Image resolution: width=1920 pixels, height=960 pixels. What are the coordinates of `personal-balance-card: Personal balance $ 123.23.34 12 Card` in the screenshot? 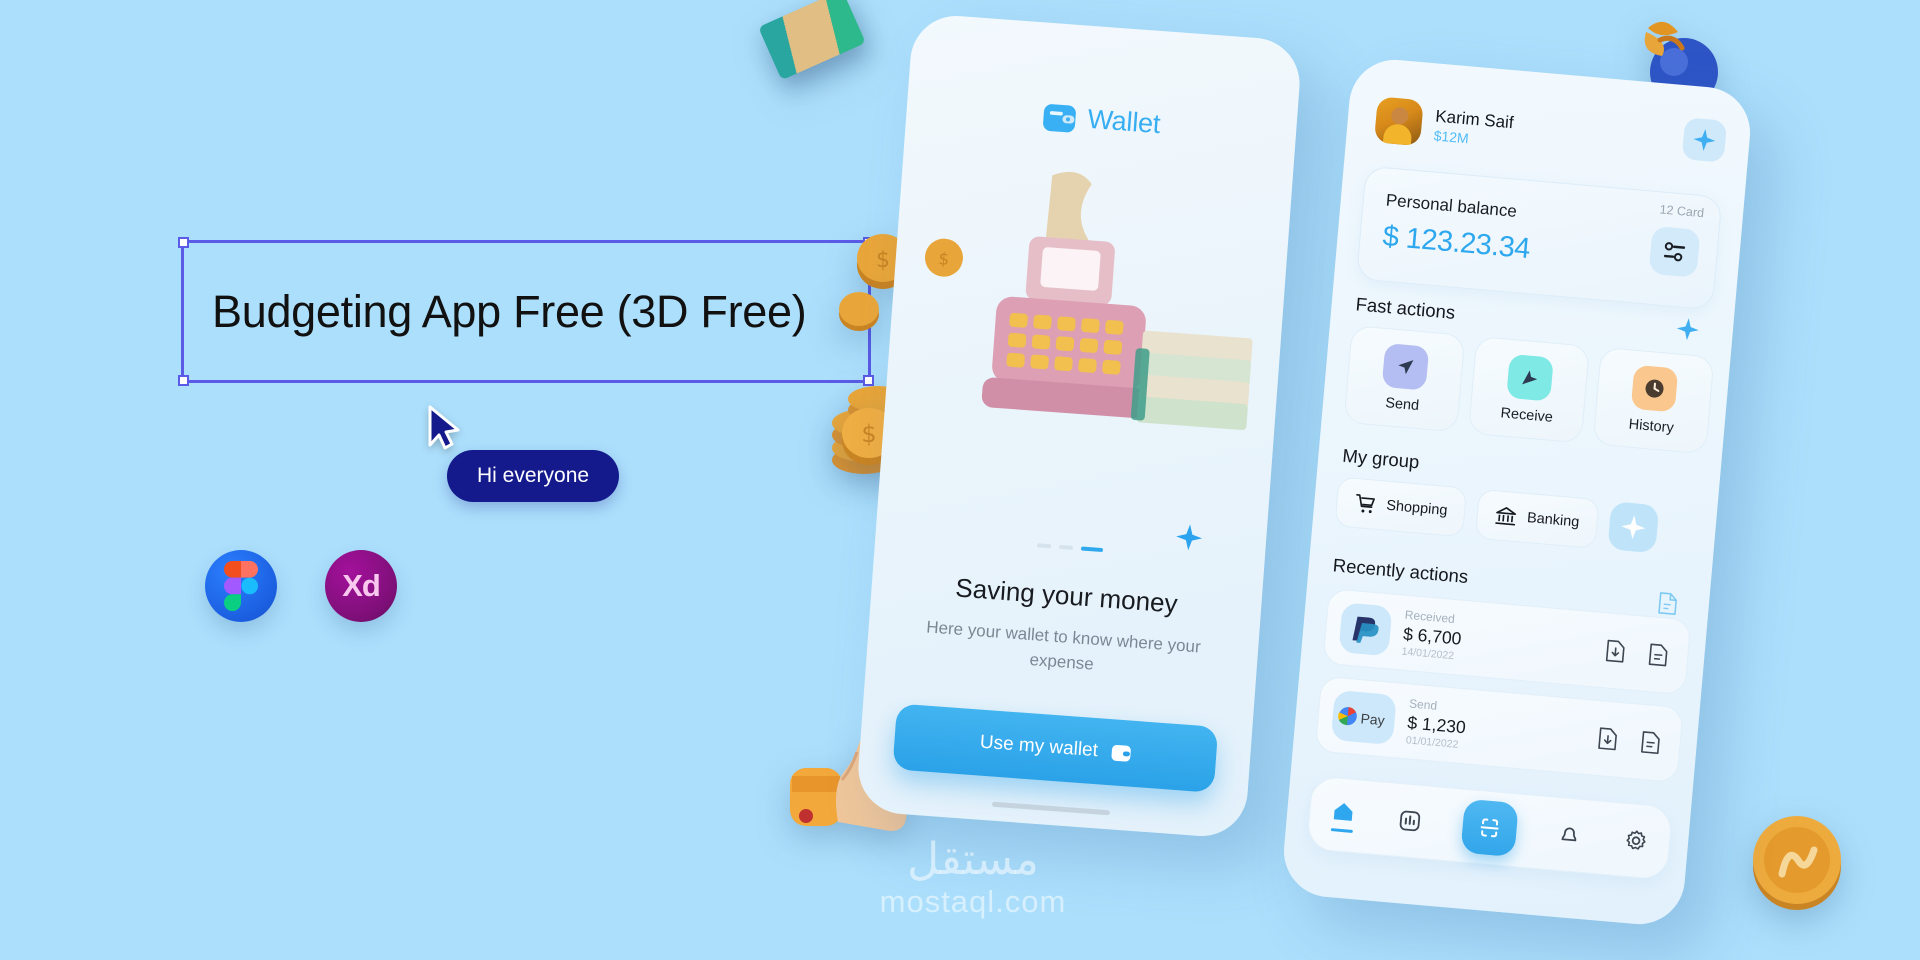 It's located at (1539, 238).